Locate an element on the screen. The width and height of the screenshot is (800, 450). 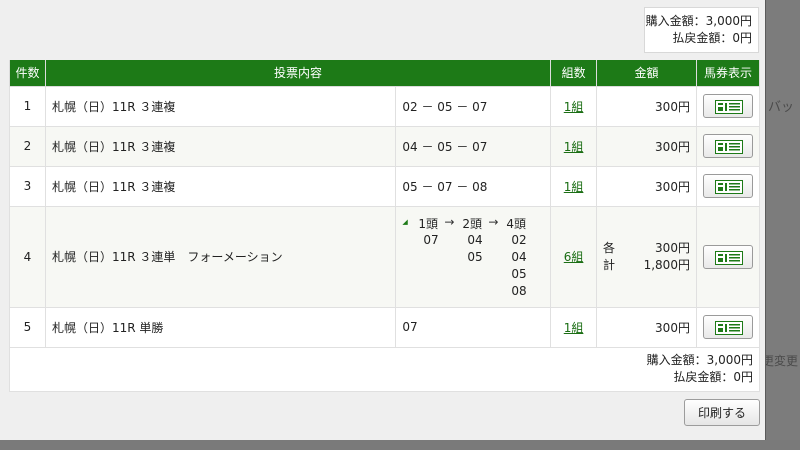
print-button: 印刷する is located at coordinates (722, 412).